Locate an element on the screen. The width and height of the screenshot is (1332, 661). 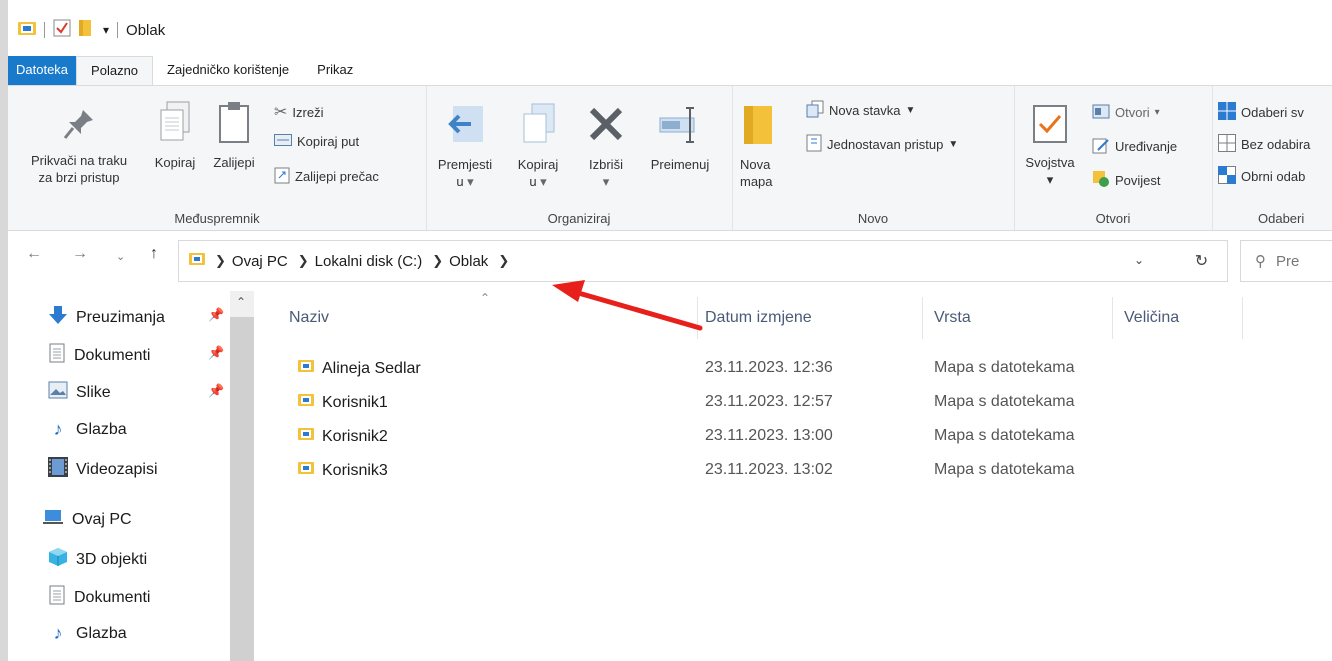
group-label-organize: Organiziraj is located at coordinates (579, 218).